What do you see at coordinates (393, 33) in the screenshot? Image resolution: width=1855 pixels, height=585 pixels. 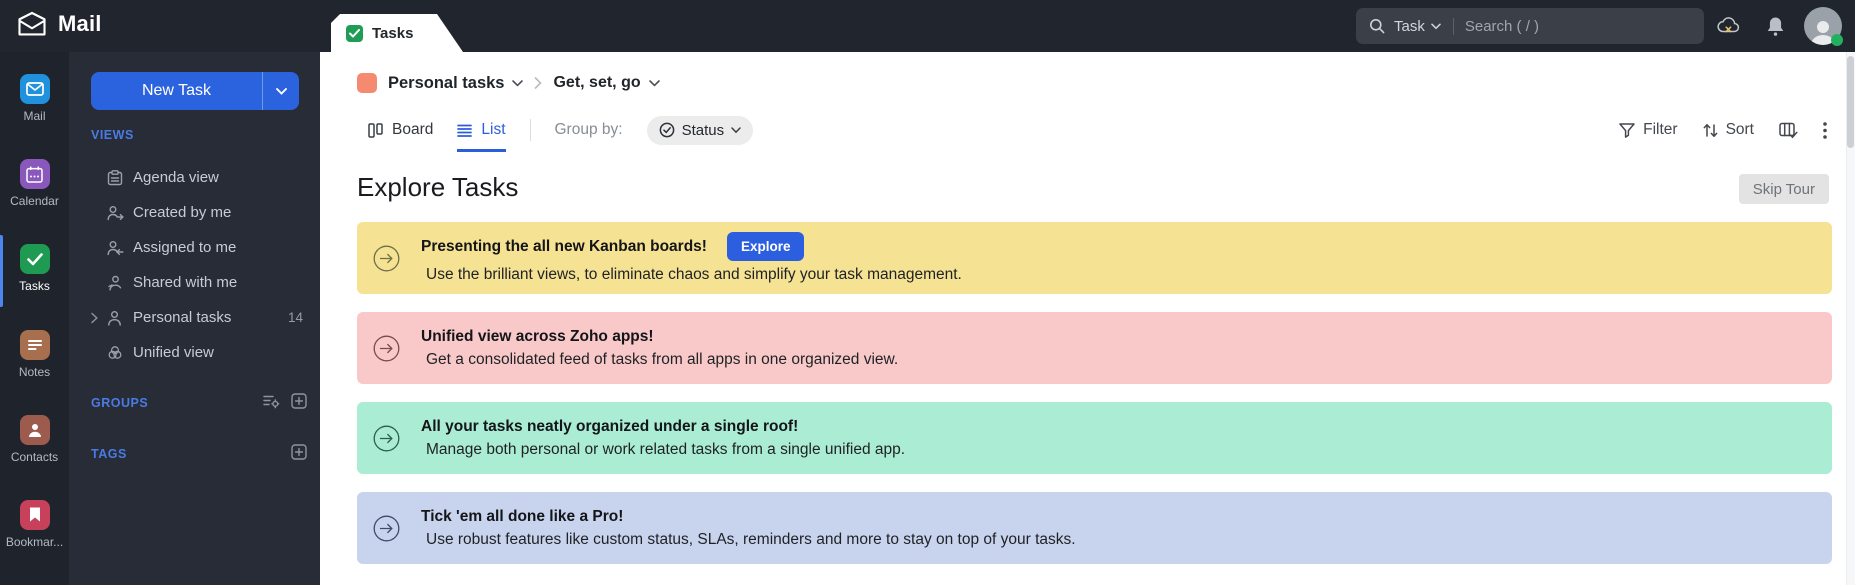 I see `tasks-tab-label: Tasks` at bounding box center [393, 33].